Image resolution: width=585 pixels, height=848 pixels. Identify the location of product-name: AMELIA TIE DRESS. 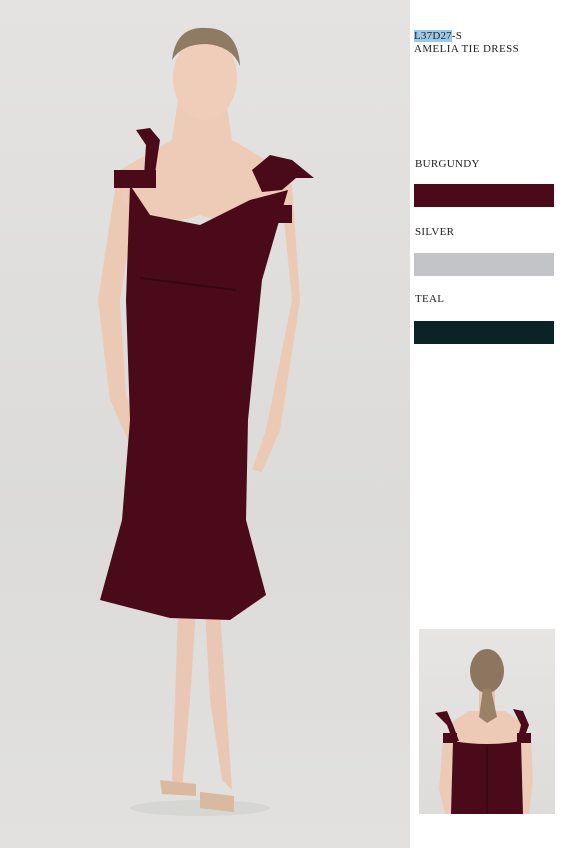
(467, 49).